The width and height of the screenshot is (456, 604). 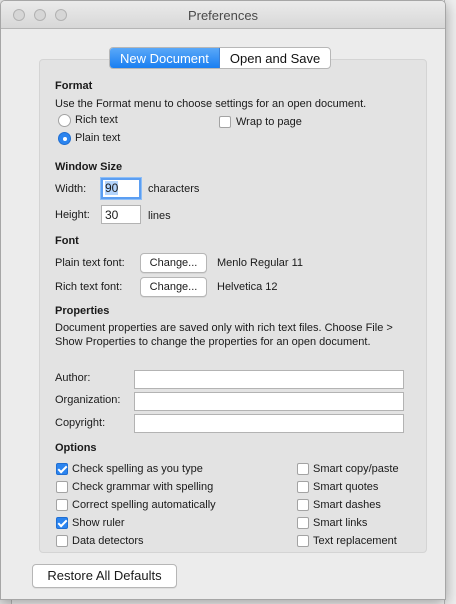 I want to click on correct-spelling-checkbox, so click(x=62, y=505).